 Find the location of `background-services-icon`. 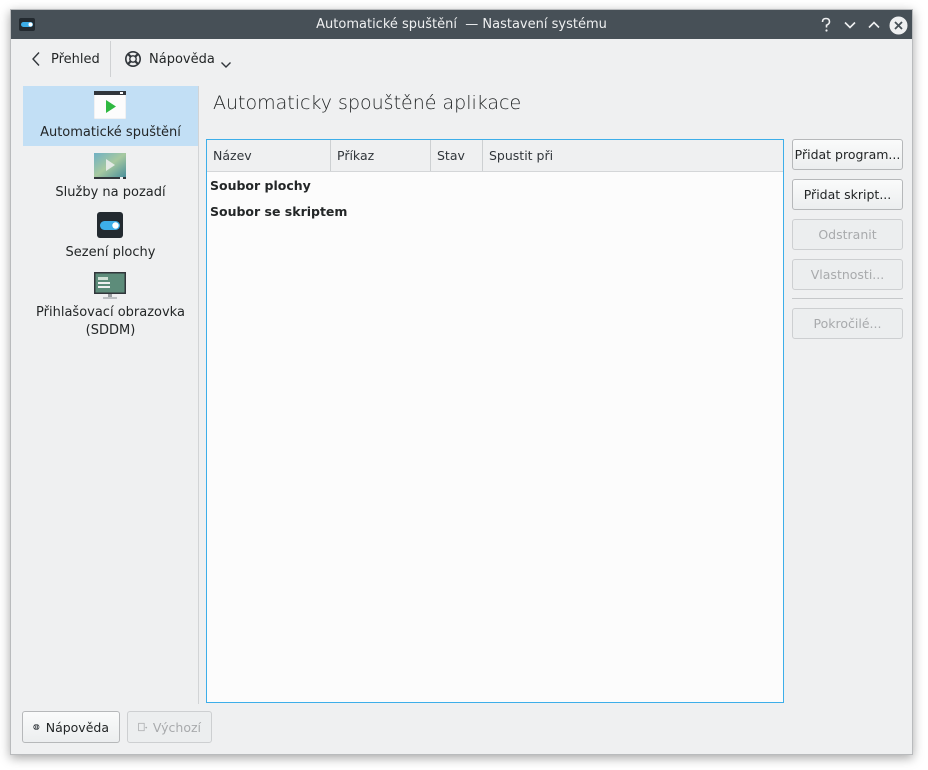

background-services-icon is located at coordinates (110, 166).